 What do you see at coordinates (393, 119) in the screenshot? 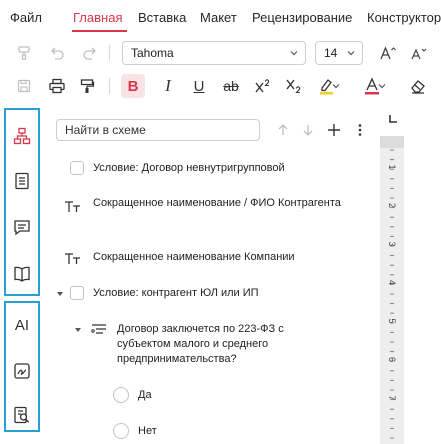
I see `tab-stop-icon` at bounding box center [393, 119].